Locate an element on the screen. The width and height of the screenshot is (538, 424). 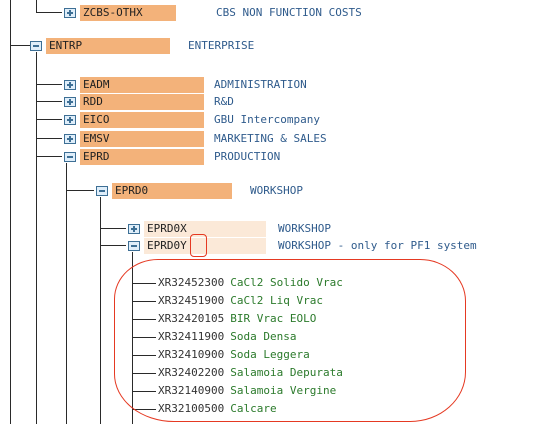
node-description: CBS NON FUNCTION COSTS is located at coordinates (289, 12).